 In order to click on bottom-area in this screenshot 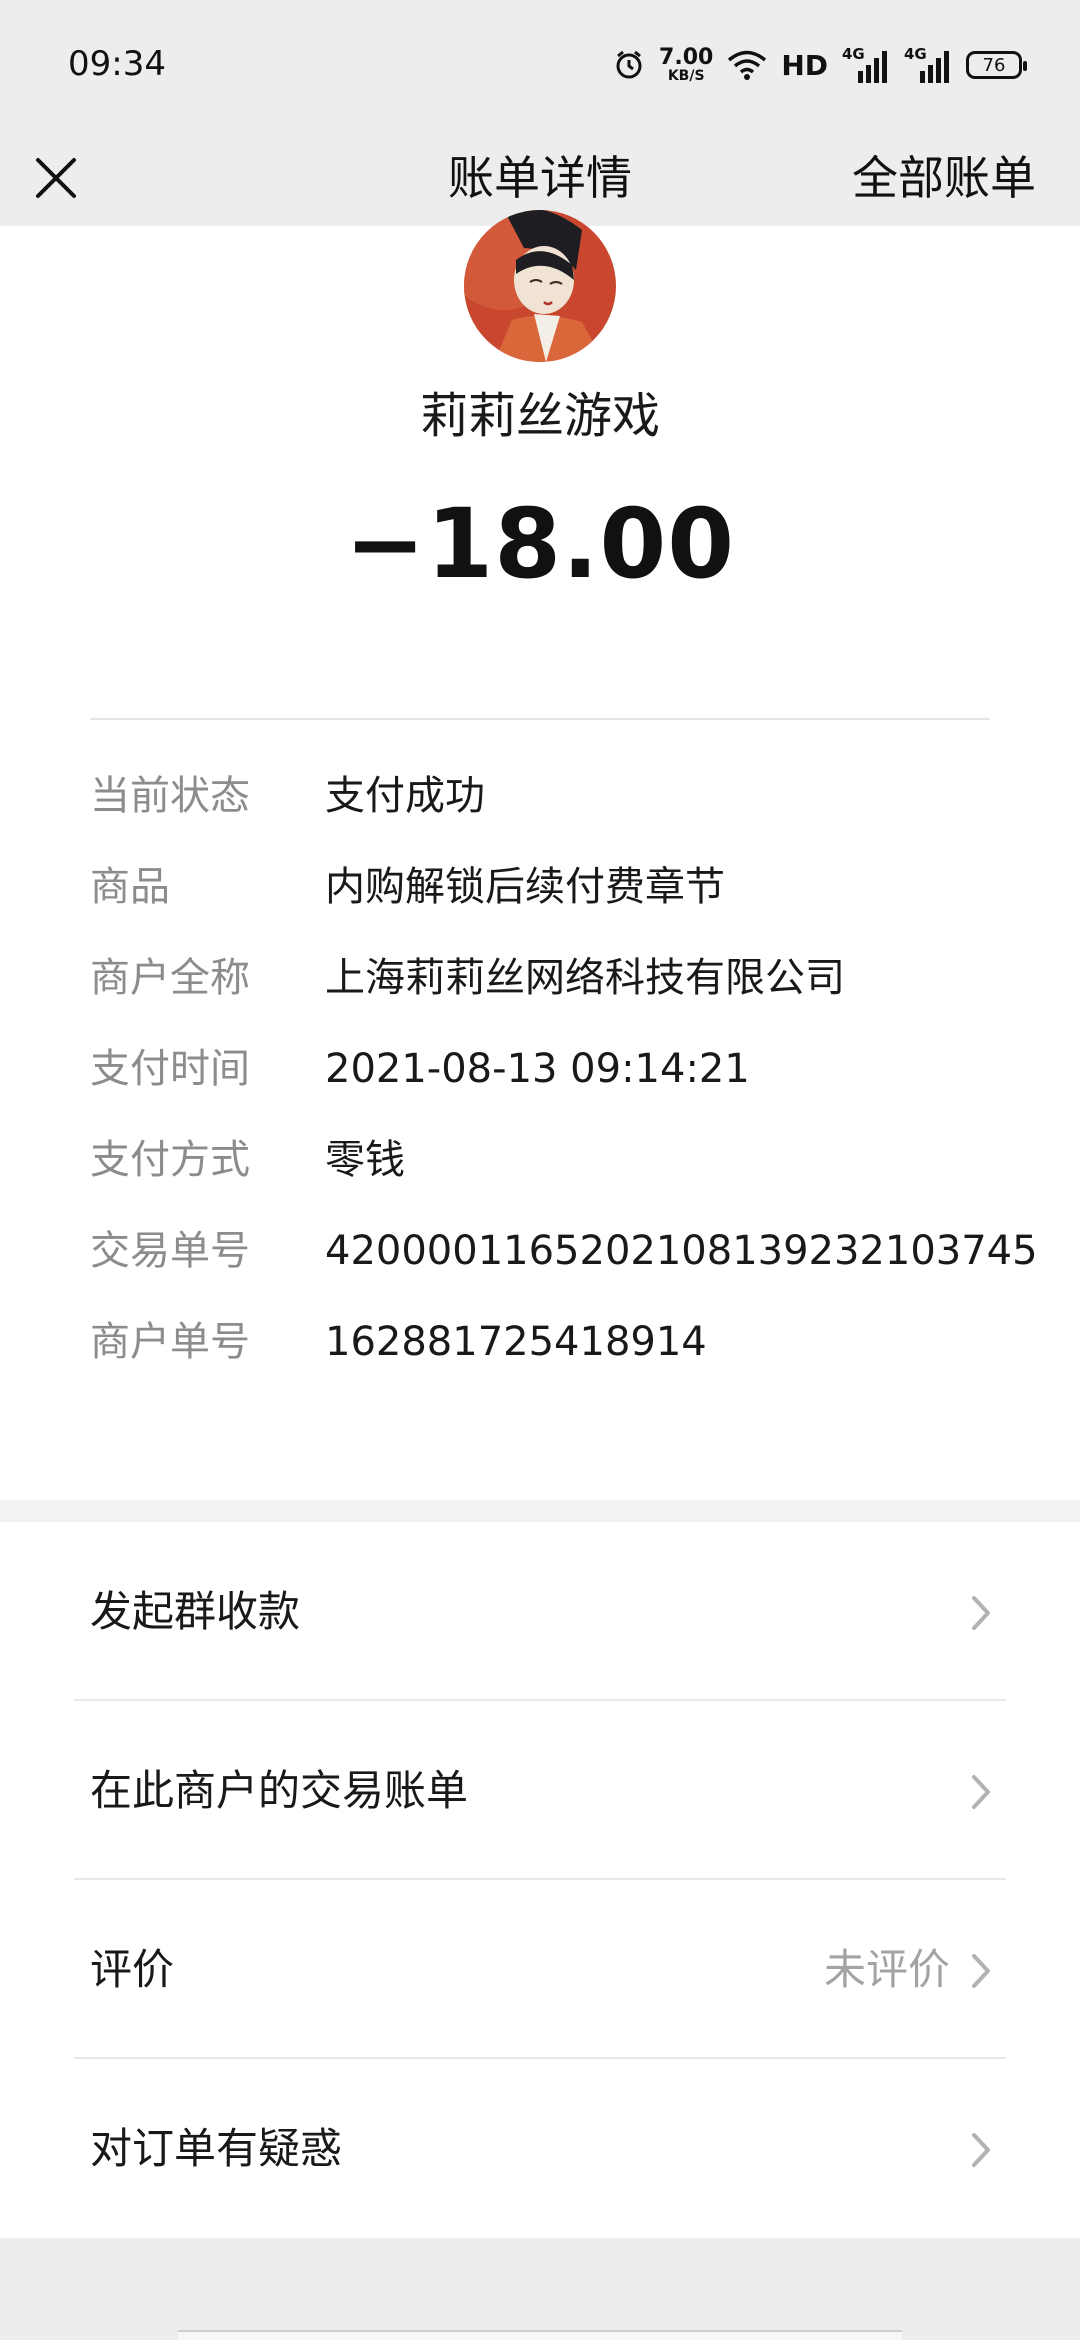, I will do `click(540, 2289)`.